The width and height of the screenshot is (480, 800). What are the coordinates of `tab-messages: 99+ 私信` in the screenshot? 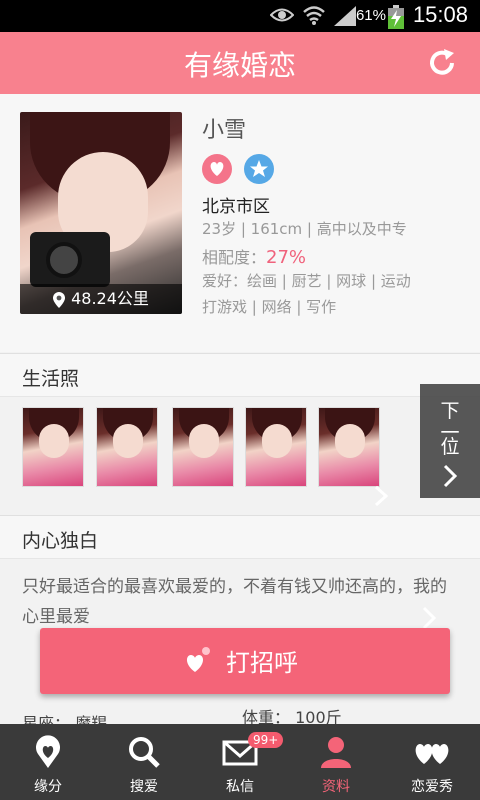 It's located at (240, 762).